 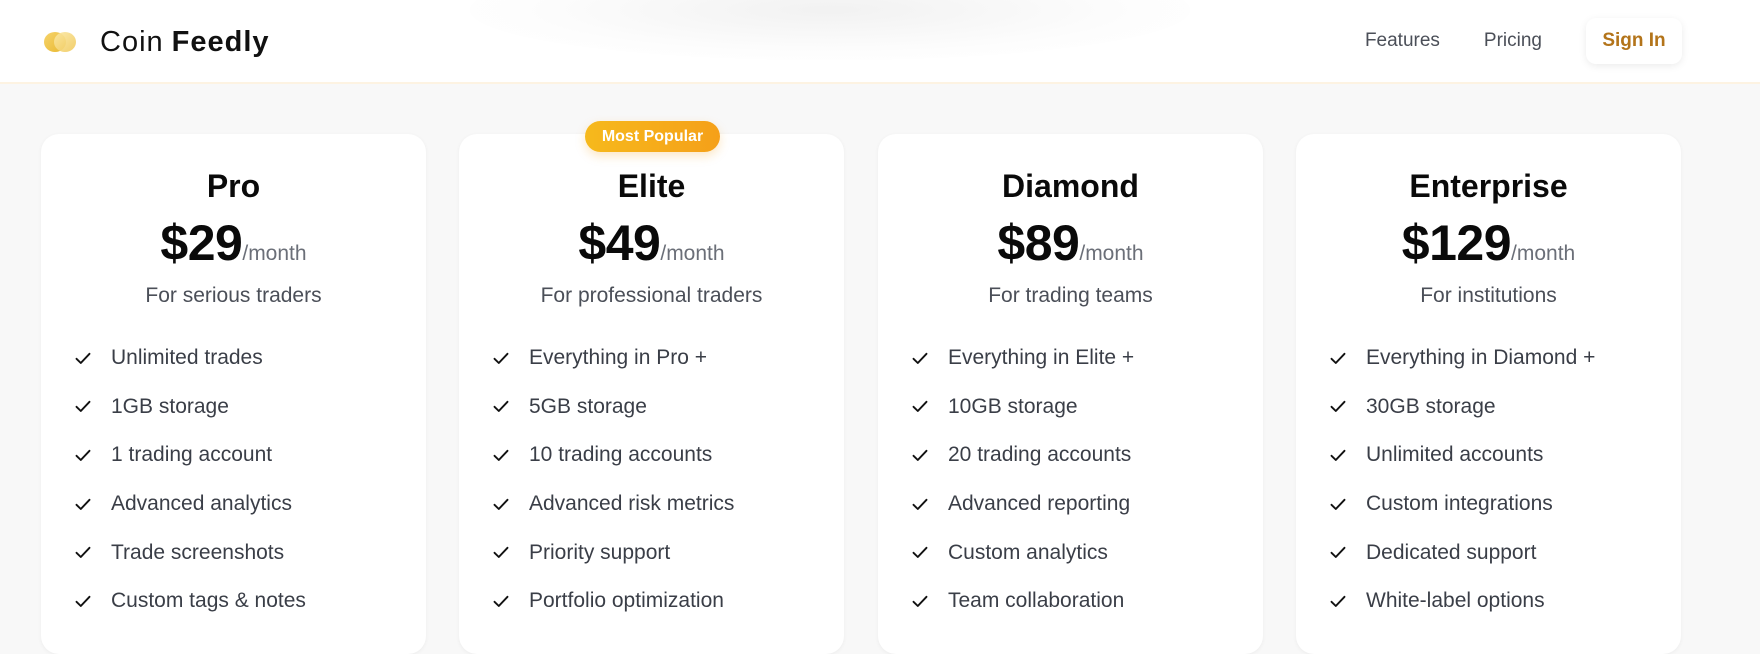 I want to click on feature-item: Team collaboration, so click(x=1023, y=601).